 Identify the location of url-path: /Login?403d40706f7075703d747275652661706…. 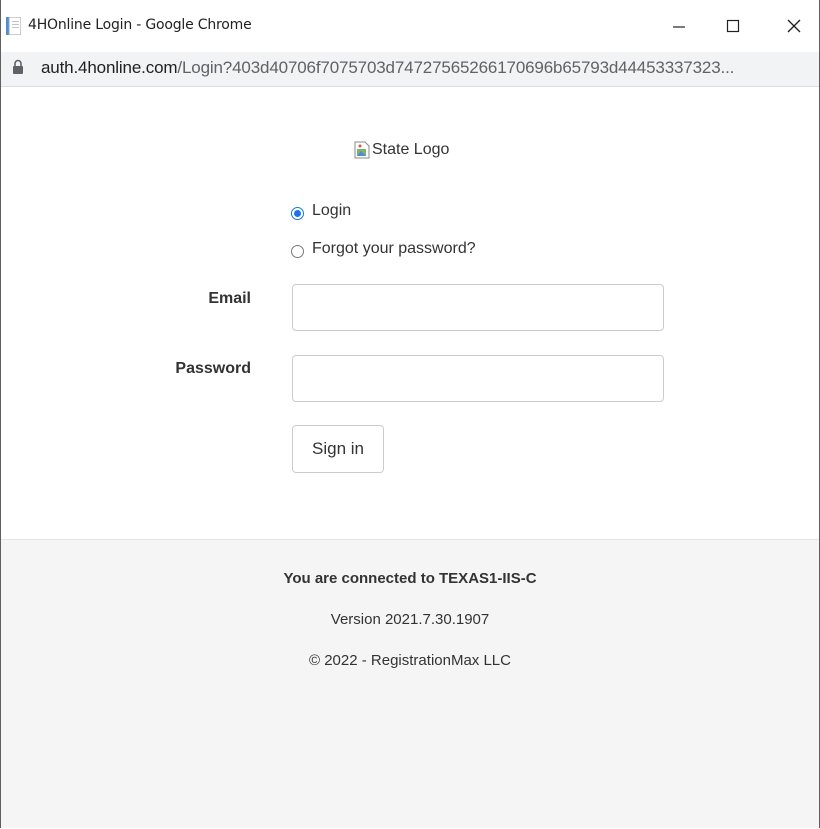
(456, 67).